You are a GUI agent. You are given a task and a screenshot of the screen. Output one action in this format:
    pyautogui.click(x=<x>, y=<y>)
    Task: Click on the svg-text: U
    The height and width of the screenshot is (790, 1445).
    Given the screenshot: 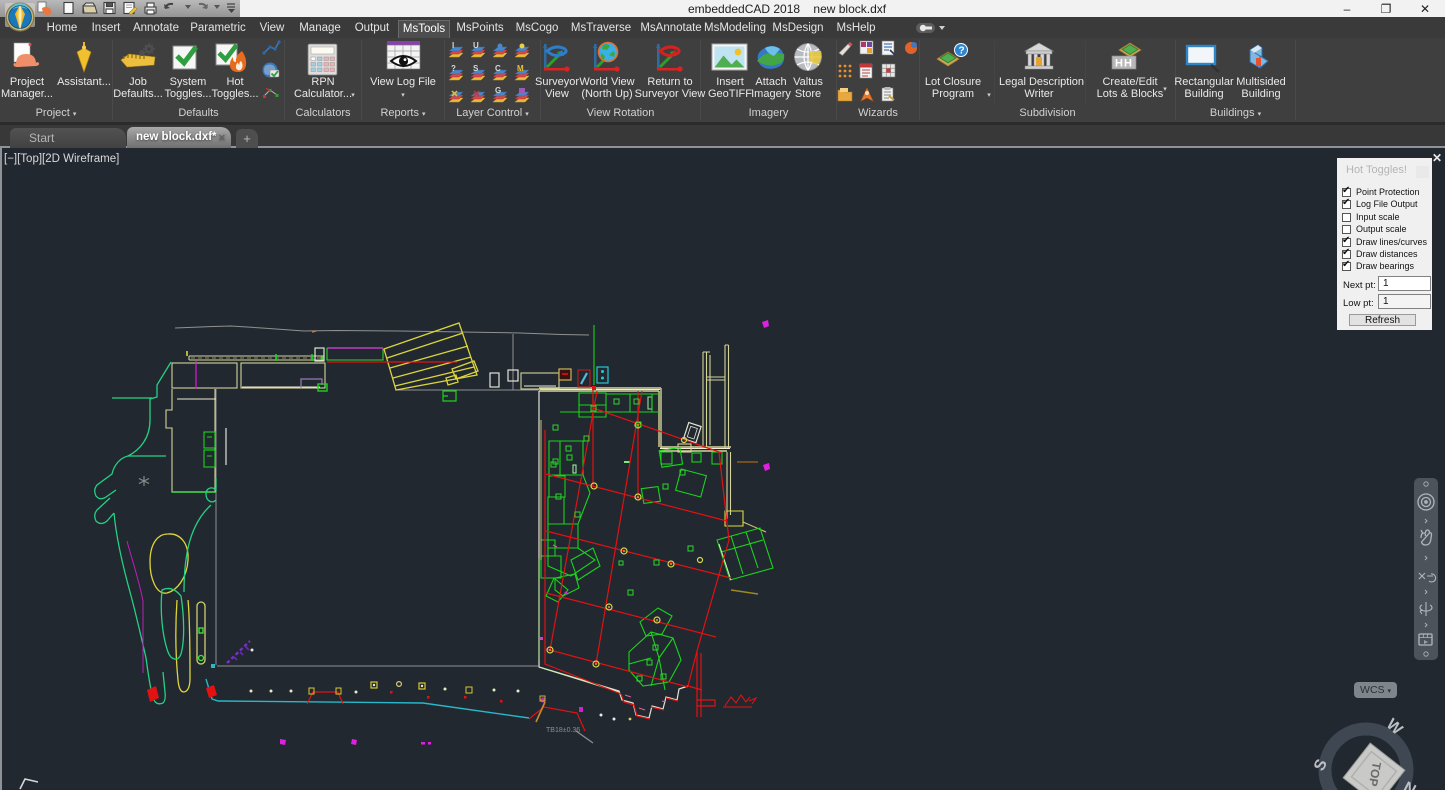 What is the action you would take?
    pyautogui.click(x=476, y=45)
    